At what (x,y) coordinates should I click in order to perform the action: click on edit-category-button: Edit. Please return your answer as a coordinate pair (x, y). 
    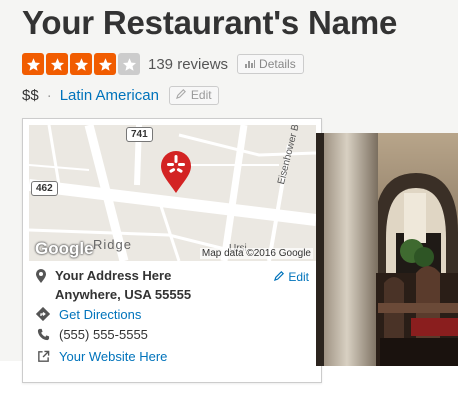
    Looking at the image, I should click on (193, 95).